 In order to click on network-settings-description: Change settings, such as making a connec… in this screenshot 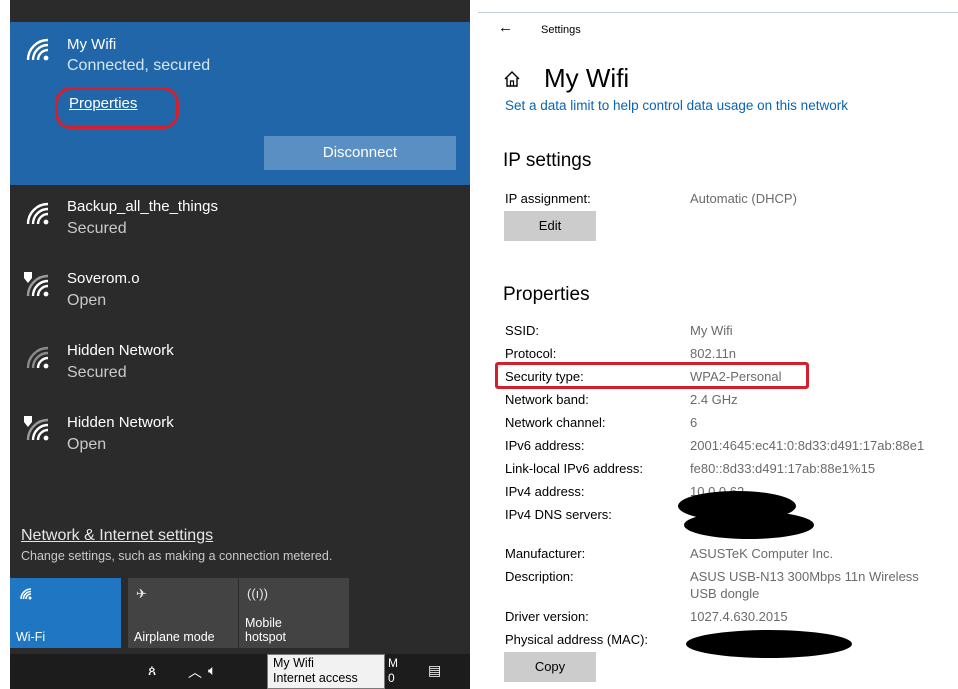, I will do `click(177, 556)`.